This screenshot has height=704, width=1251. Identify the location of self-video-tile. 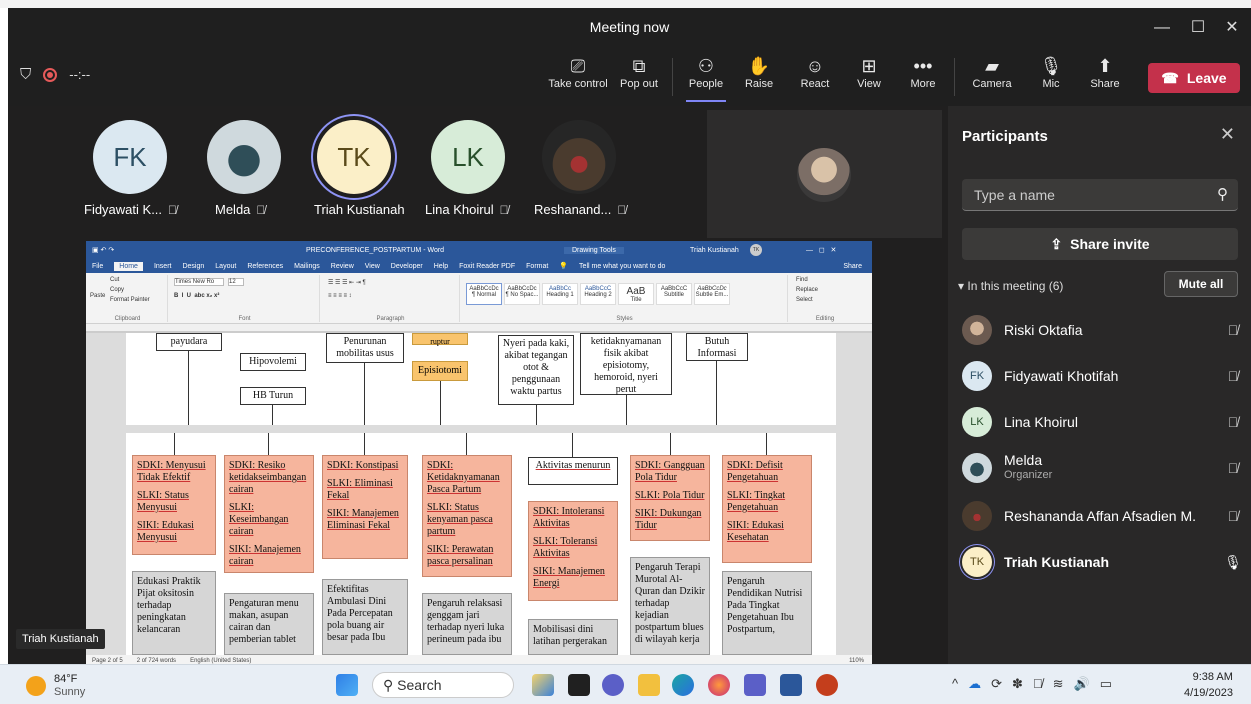
(824, 174).